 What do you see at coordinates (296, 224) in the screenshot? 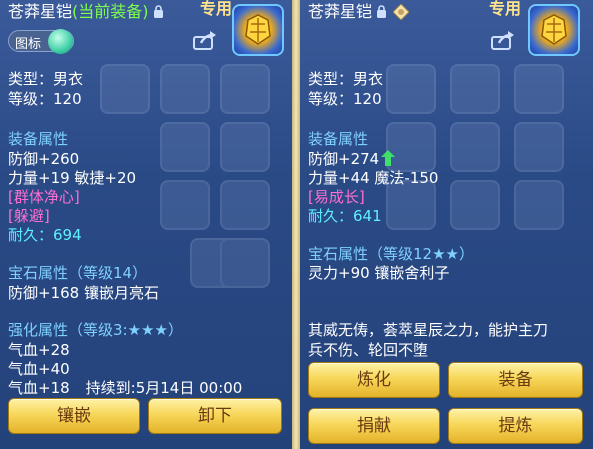
I see `panel-divider` at bounding box center [296, 224].